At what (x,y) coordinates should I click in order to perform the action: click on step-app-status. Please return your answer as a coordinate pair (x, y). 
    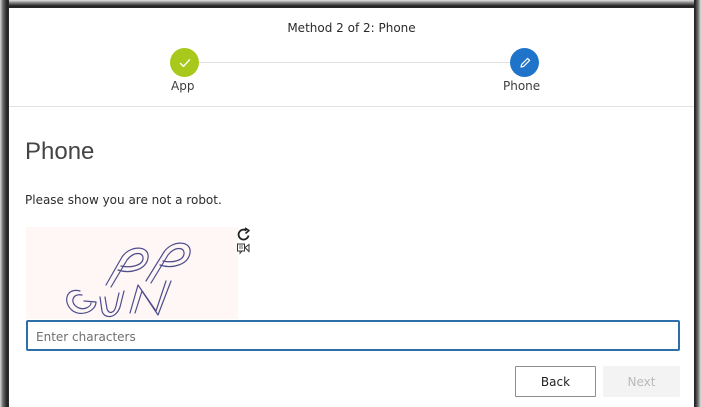
    Looking at the image, I should click on (184, 62).